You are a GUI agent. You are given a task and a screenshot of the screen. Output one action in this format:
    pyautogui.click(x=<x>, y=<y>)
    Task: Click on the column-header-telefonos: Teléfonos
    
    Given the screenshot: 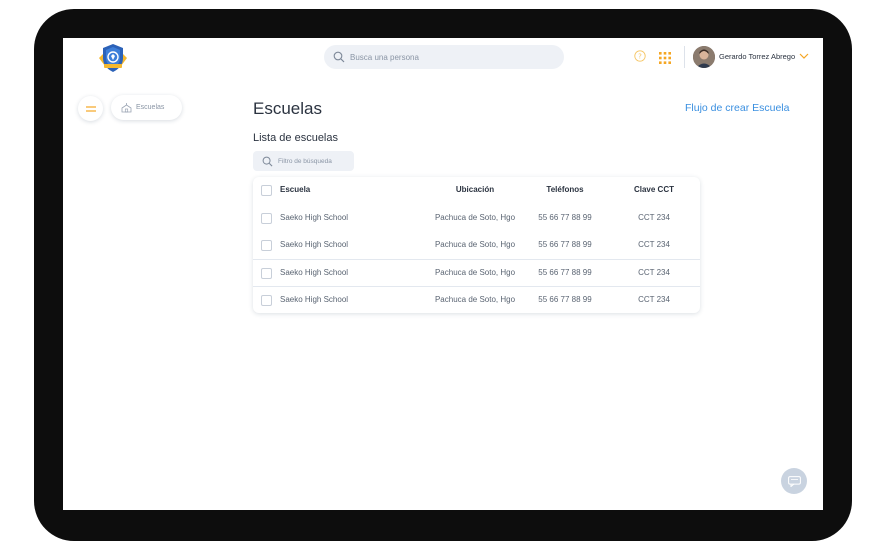 What is the action you would take?
    pyautogui.click(x=565, y=189)
    